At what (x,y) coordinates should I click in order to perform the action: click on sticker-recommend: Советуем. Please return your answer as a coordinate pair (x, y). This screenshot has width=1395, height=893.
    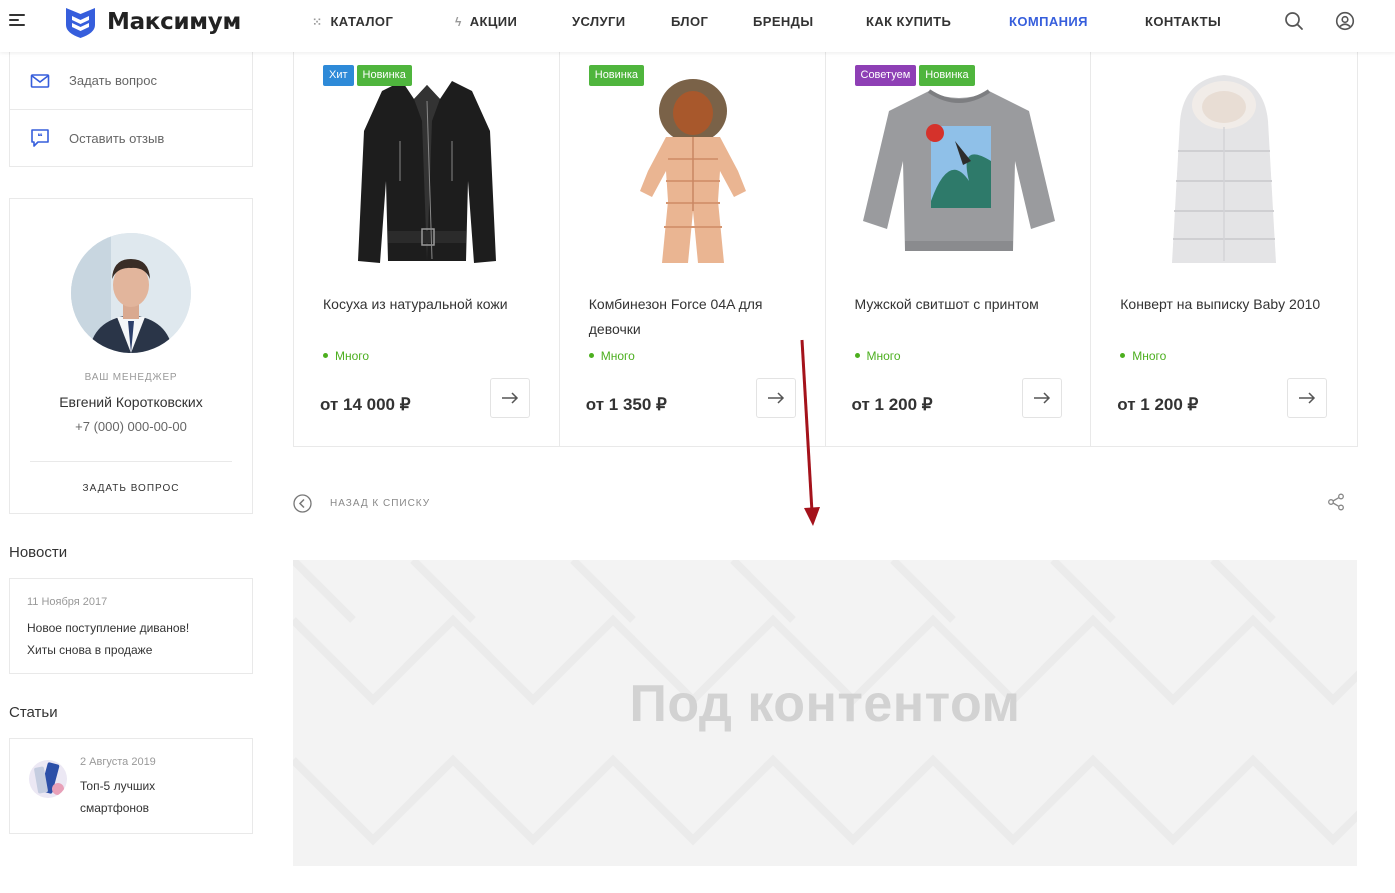
    Looking at the image, I should click on (885, 75).